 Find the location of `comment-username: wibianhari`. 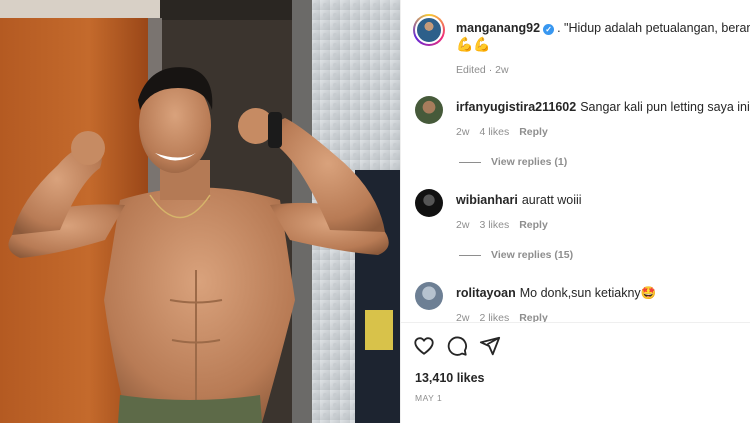

comment-username: wibianhari is located at coordinates (487, 200).